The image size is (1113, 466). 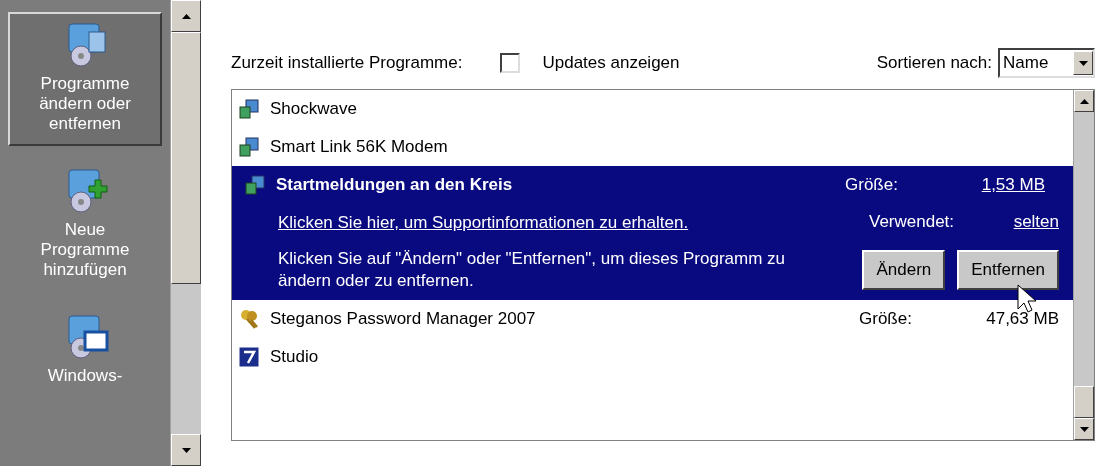 What do you see at coordinates (1083, 265) in the screenshot?
I see `list-scrollbar` at bounding box center [1083, 265].